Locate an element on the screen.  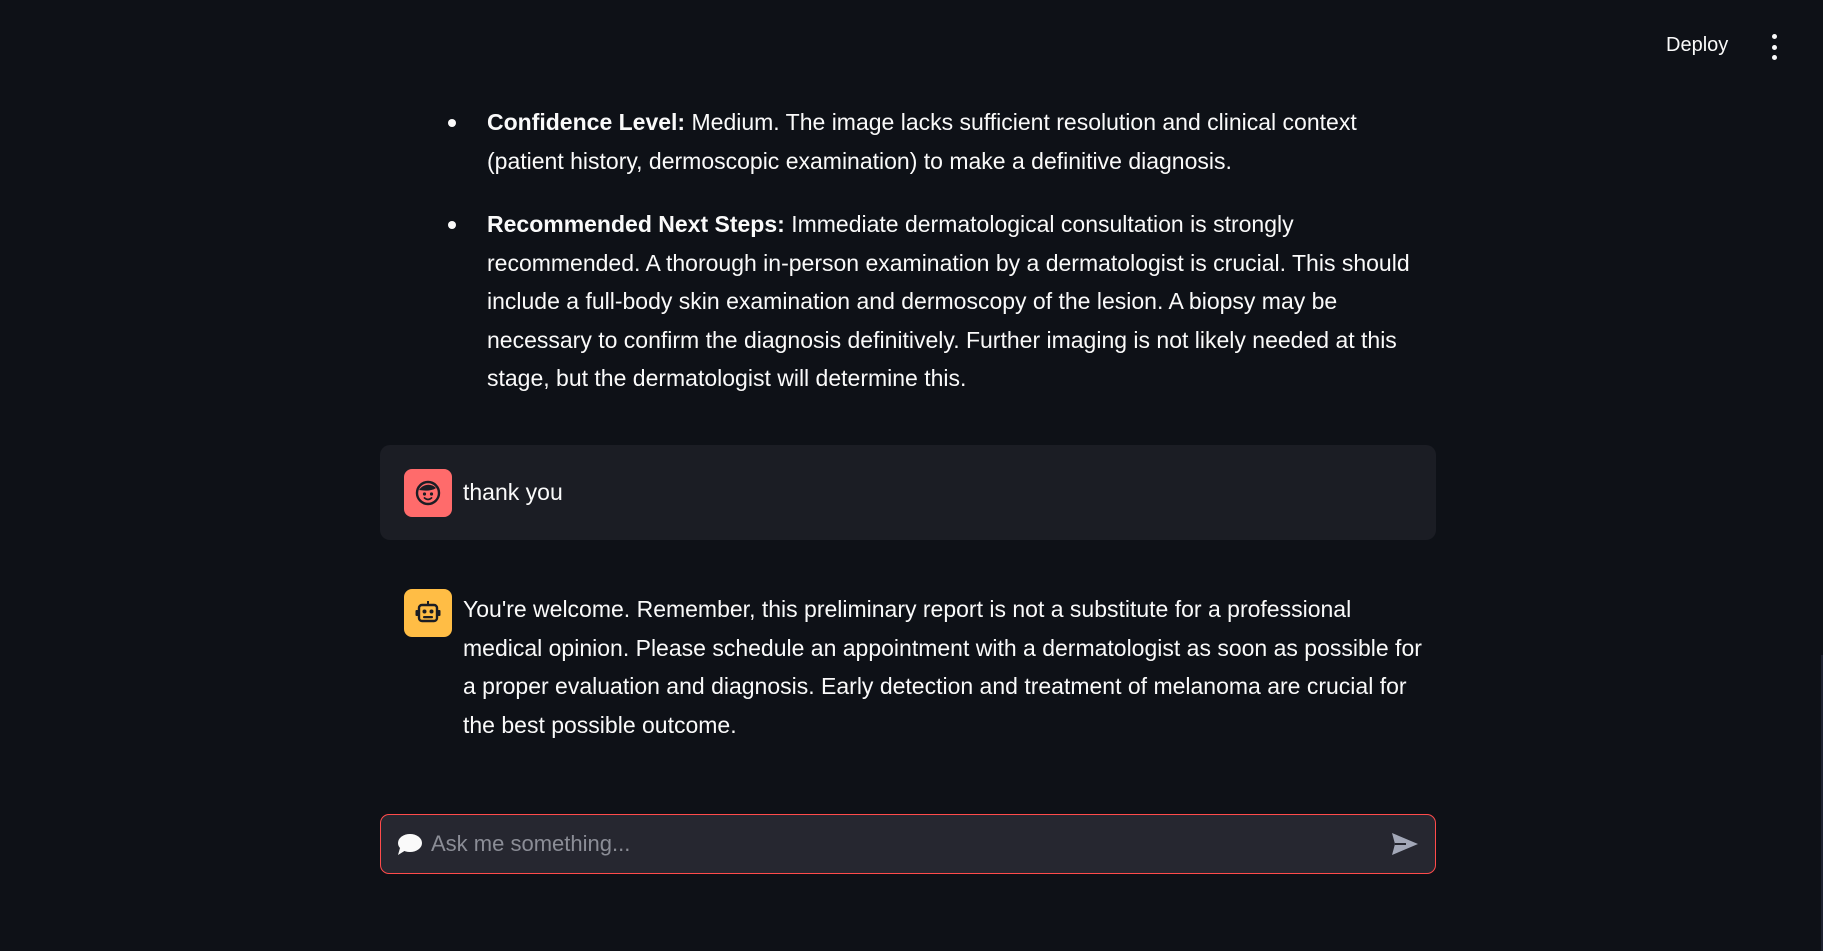
app-header: Deploy is located at coordinates (911, 46).